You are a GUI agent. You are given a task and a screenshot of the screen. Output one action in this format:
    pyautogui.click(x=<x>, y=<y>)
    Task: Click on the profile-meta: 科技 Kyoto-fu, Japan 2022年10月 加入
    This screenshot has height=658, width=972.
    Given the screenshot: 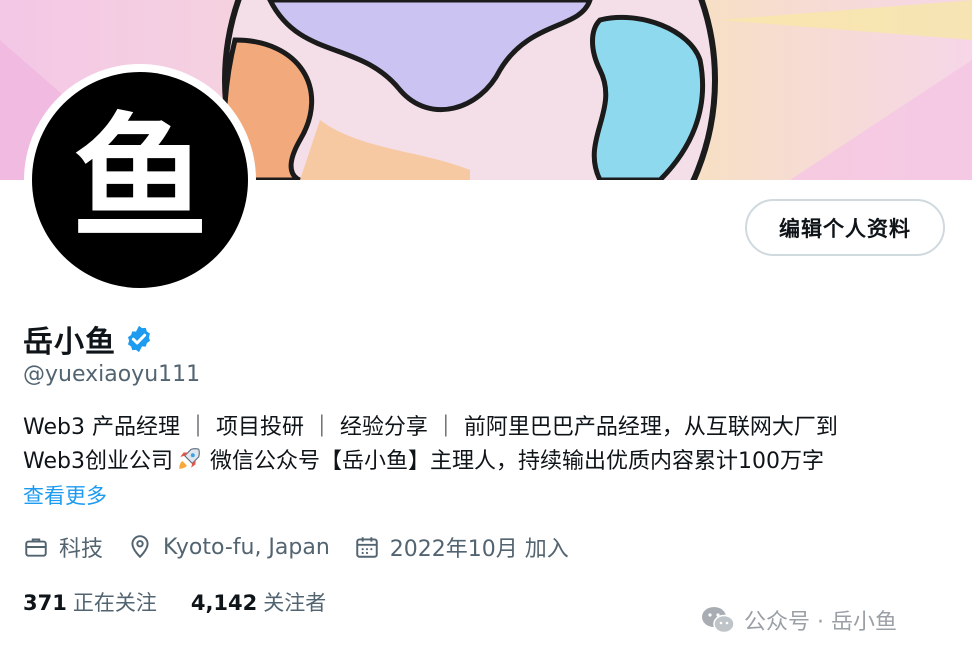 What is the action you would take?
    pyautogui.click(x=308, y=547)
    